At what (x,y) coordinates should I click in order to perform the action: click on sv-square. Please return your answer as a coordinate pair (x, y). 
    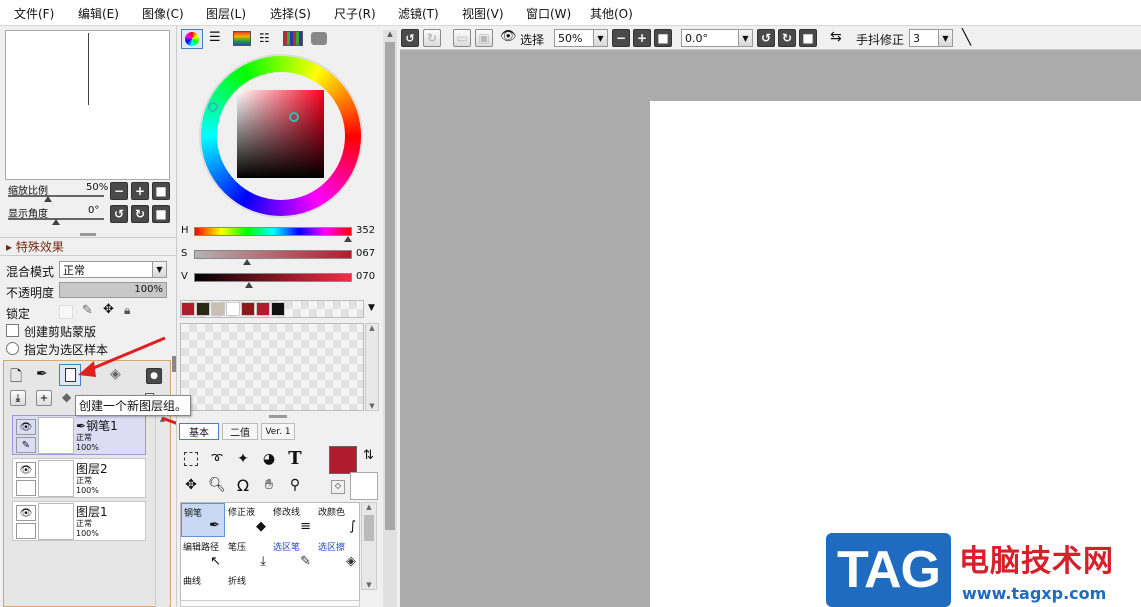
    Looking at the image, I should click on (280, 134).